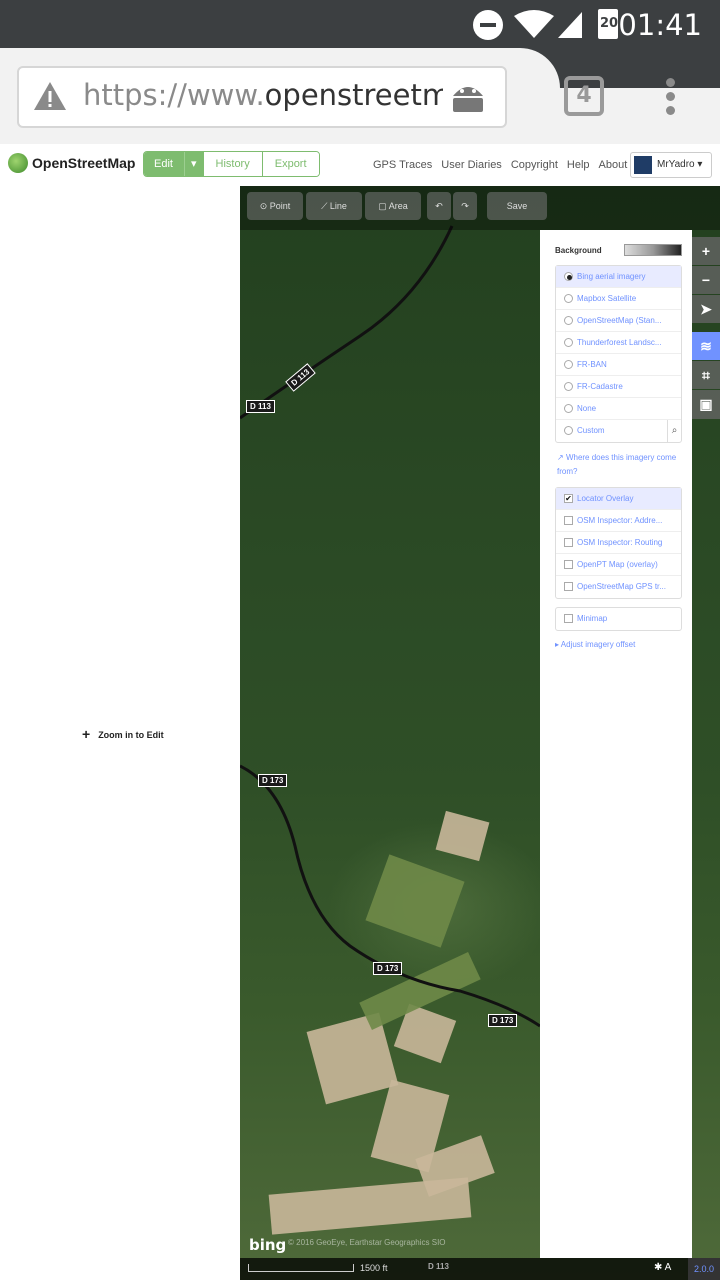  Describe the element at coordinates (174, 95) in the screenshot. I see `url-prefix: https://www.` at that location.